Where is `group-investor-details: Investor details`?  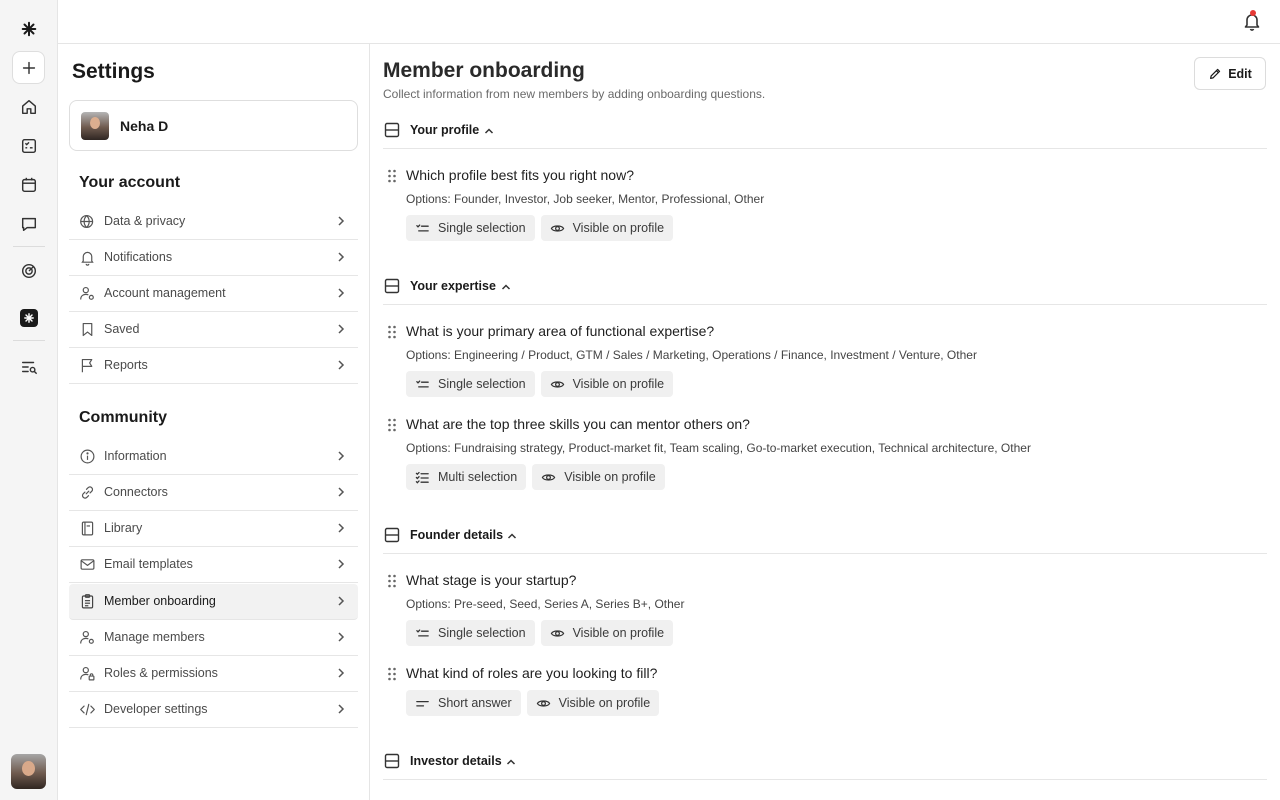
group-investor-details: Investor details is located at coordinates (825, 764).